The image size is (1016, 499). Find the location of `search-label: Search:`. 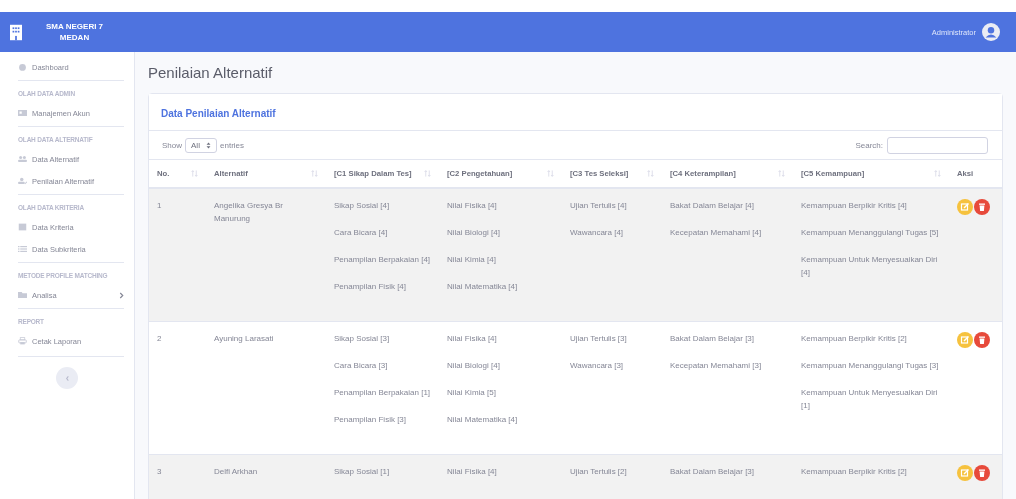

search-label: Search: is located at coordinates (869, 145).